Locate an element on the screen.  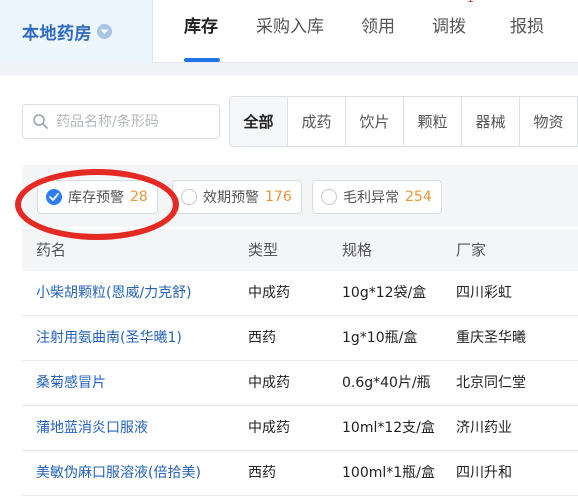
tab-purchase-inbound: 采购入库 is located at coordinates (290, 31).